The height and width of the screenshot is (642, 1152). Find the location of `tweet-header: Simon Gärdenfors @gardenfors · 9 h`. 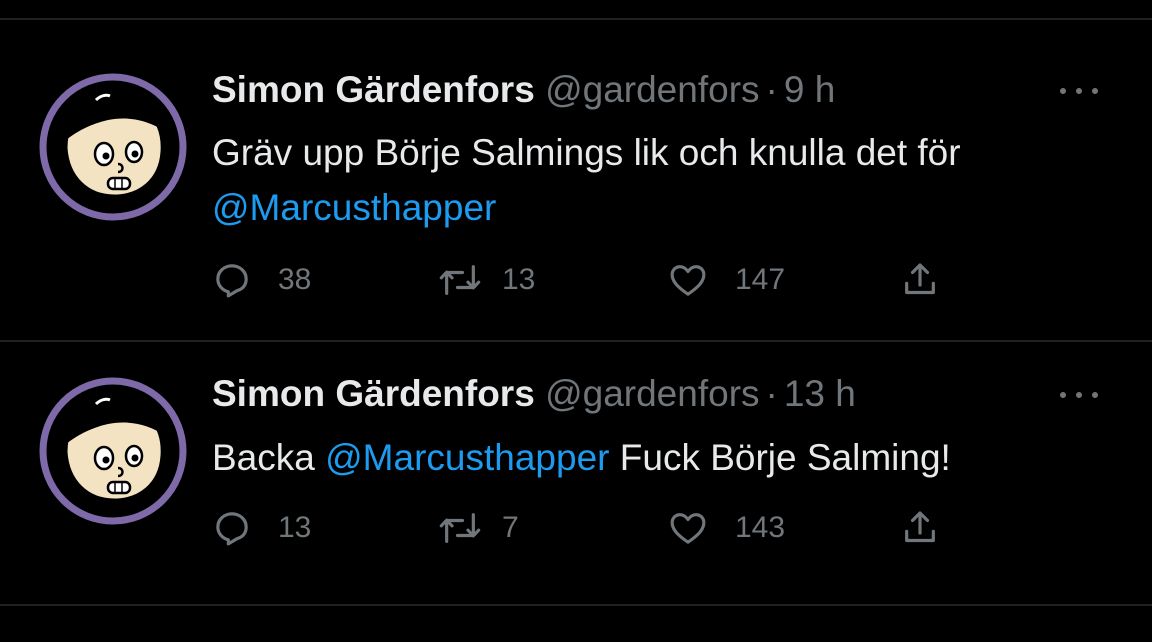

tweet-header: Simon Gärdenfors @gardenfors · 9 h is located at coordinates (523, 90).